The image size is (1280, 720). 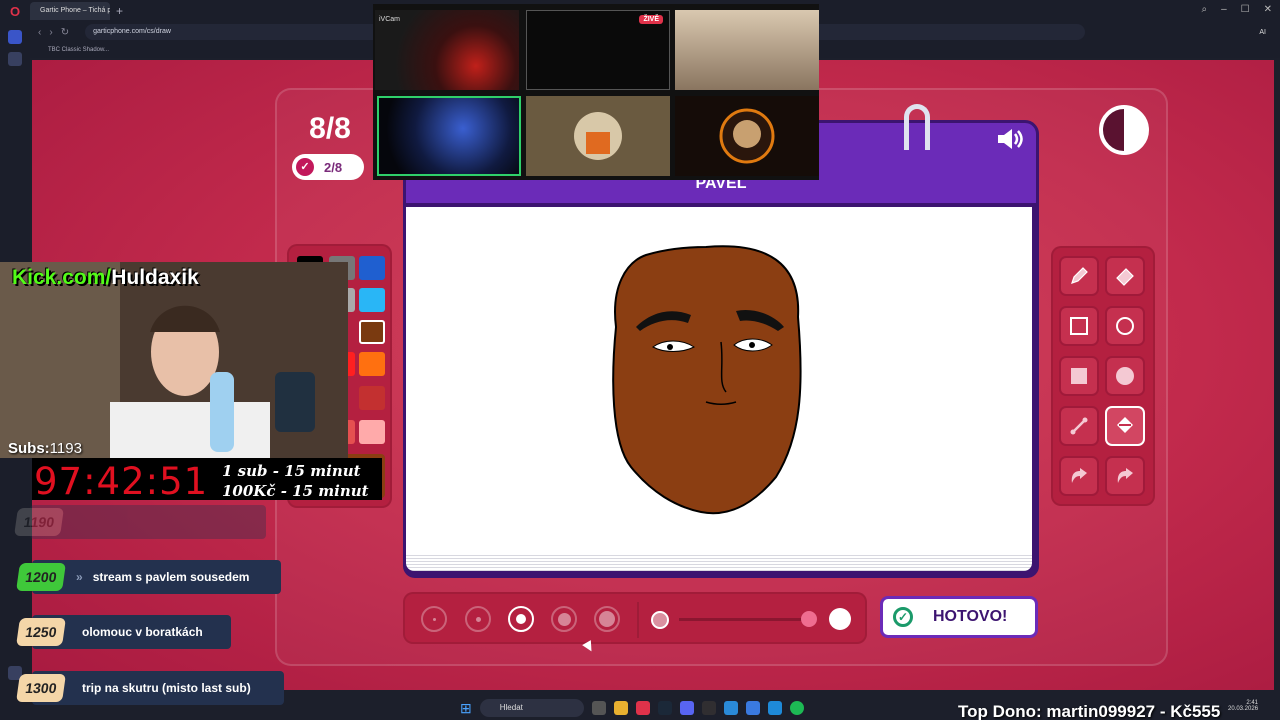 I want to click on ellipse-outline-icon, so click(x=1125, y=326).